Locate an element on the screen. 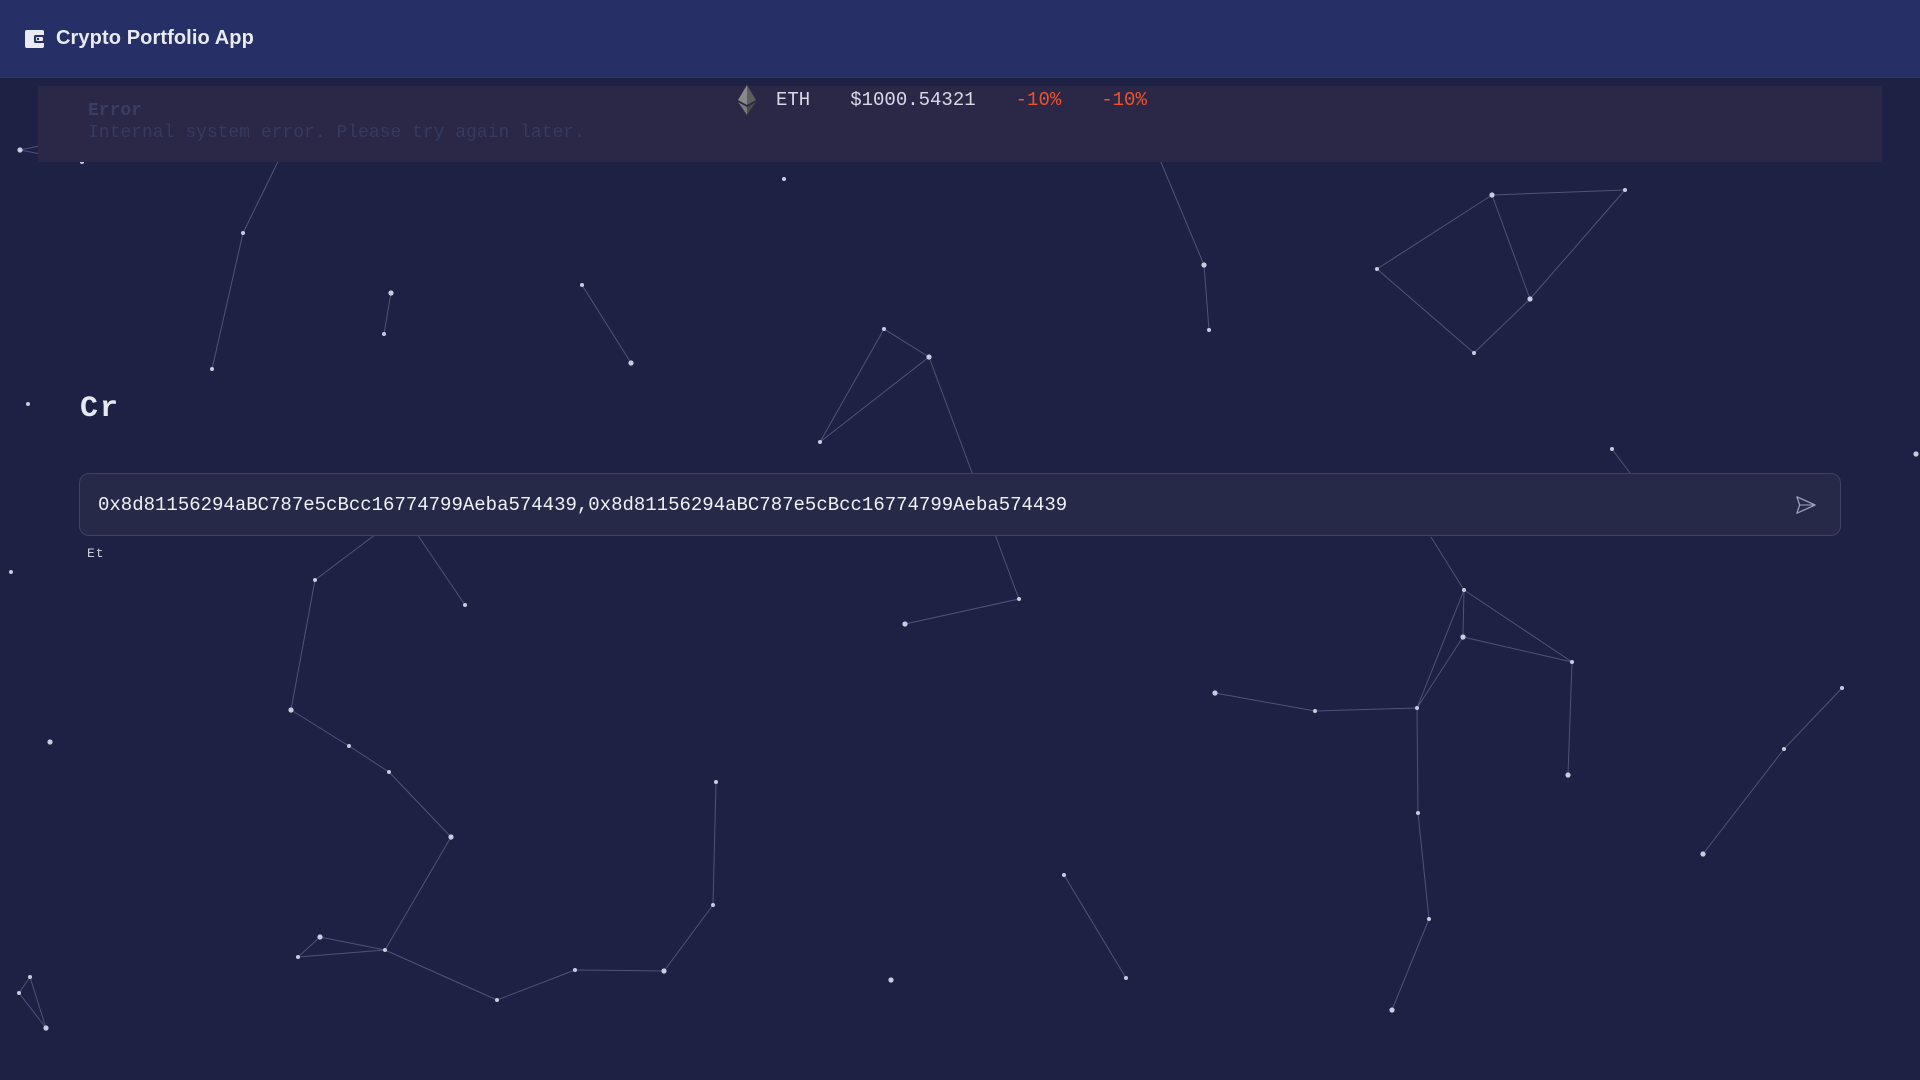 This screenshot has width=1920, height=1080. app-title: Crypto Portfolio App is located at coordinates (155, 38).